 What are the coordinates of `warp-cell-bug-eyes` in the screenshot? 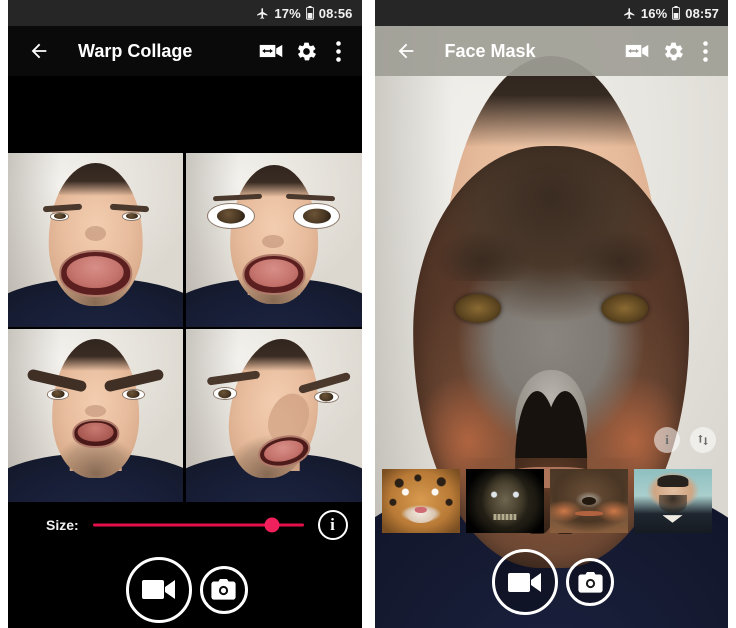 It's located at (274, 240).